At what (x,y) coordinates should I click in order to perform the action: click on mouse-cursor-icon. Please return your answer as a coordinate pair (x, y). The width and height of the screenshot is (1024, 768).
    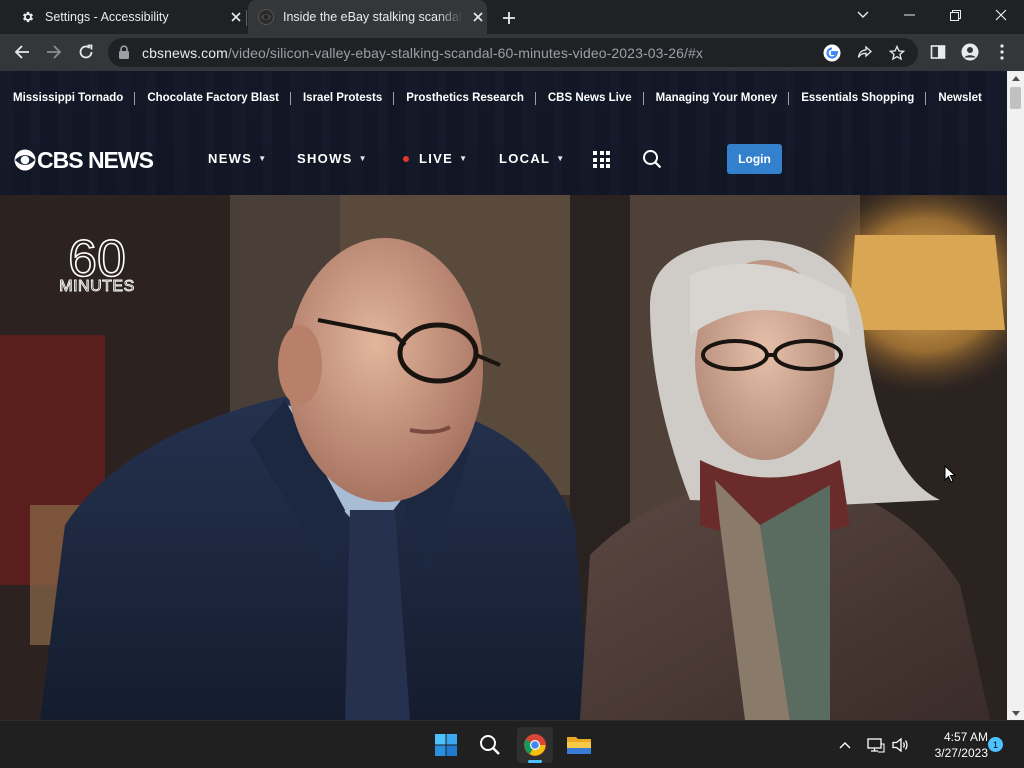
    Looking at the image, I should click on (950, 476).